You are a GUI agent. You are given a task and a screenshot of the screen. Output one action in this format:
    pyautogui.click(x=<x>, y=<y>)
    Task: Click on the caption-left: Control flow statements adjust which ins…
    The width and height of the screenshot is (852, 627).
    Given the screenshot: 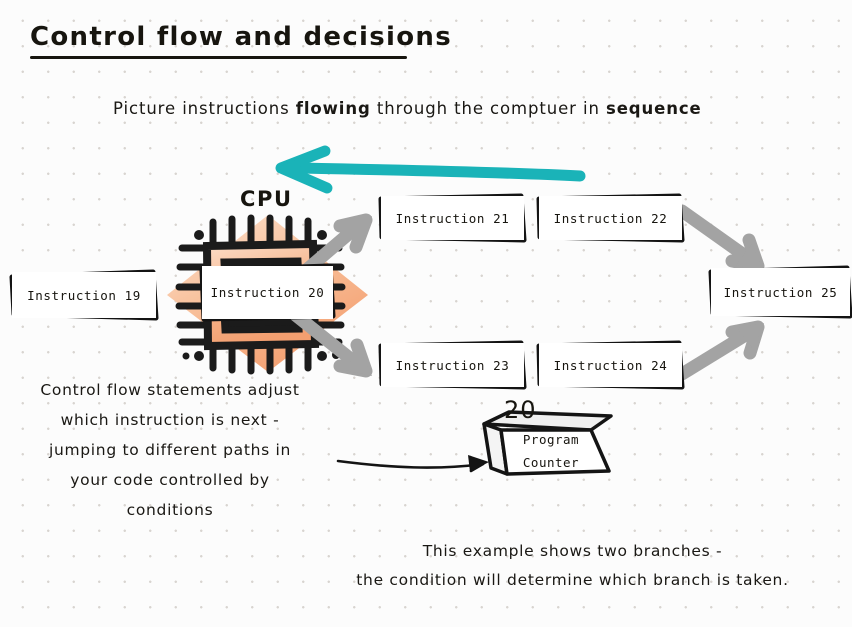 What is the action you would take?
    pyautogui.click(x=170, y=450)
    